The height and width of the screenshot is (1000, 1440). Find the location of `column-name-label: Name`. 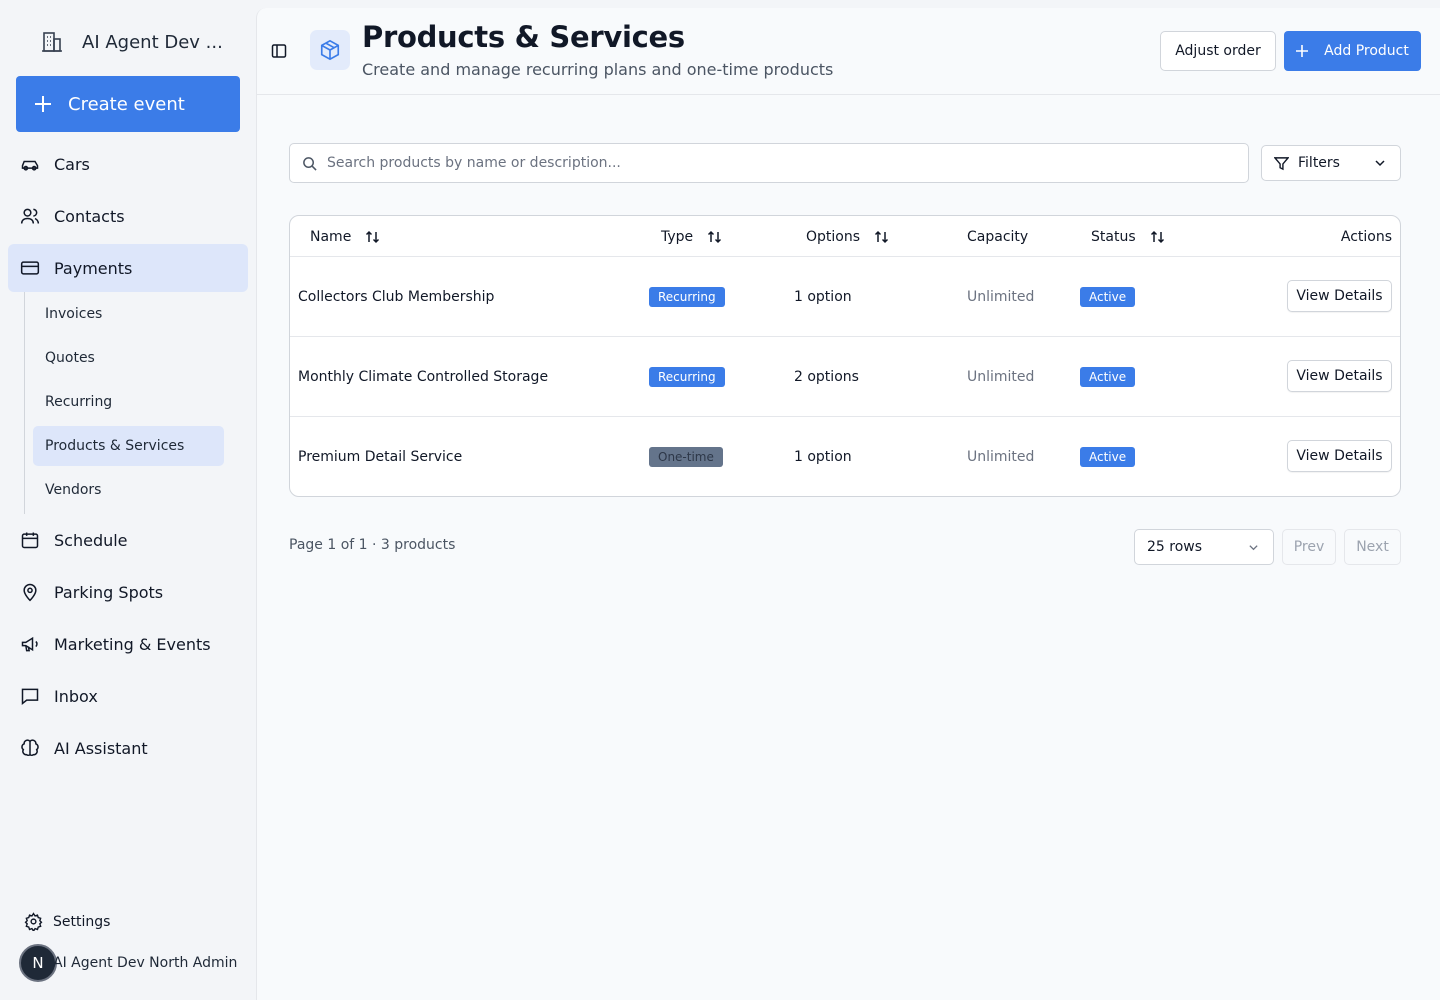

column-name-label: Name is located at coordinates (331, 236).